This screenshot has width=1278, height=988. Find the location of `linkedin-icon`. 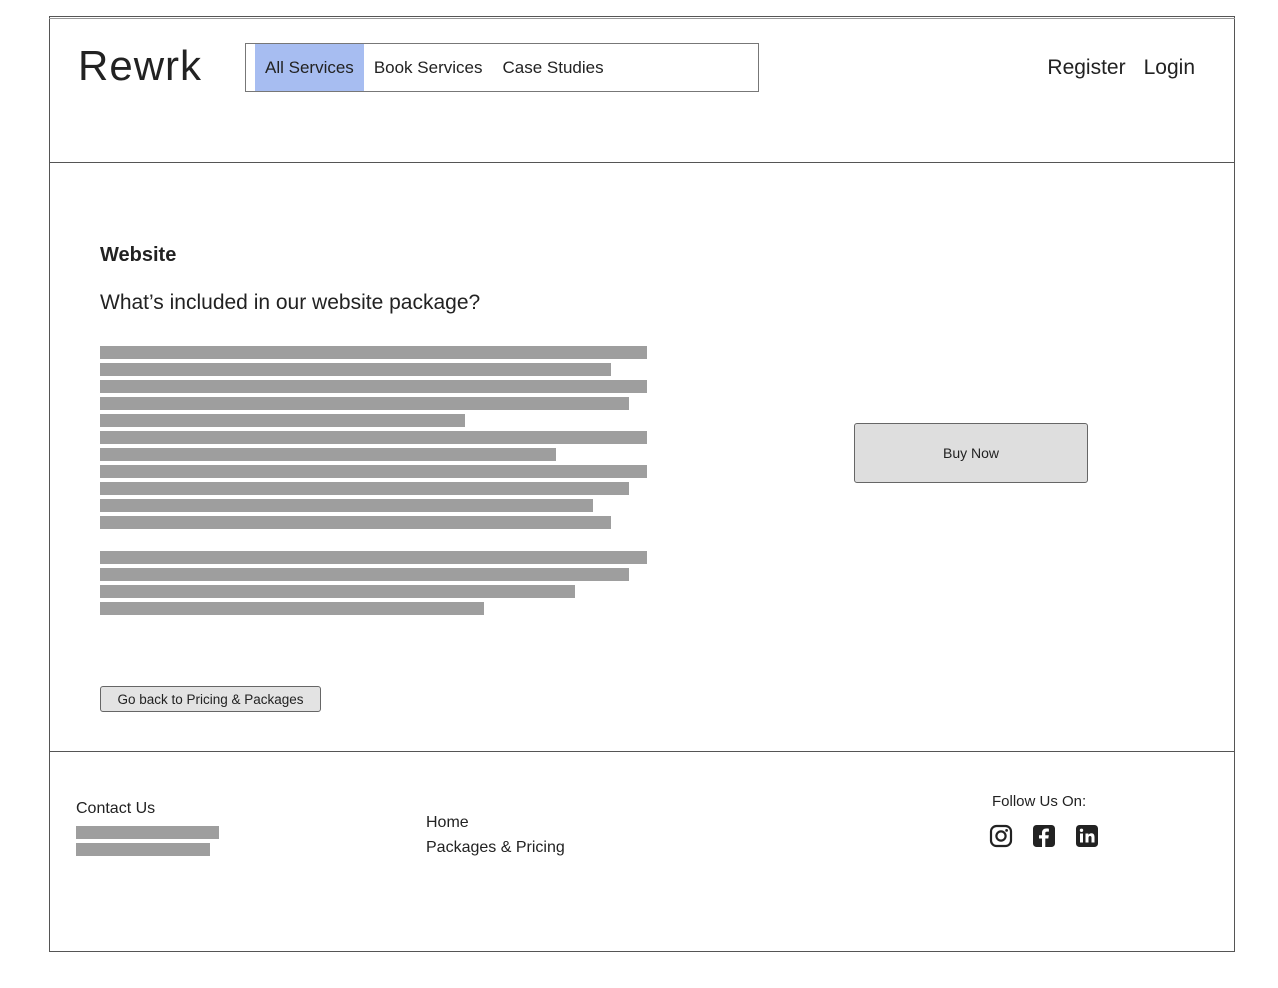

linkedin-icon is located at coordinates (1087, 836).